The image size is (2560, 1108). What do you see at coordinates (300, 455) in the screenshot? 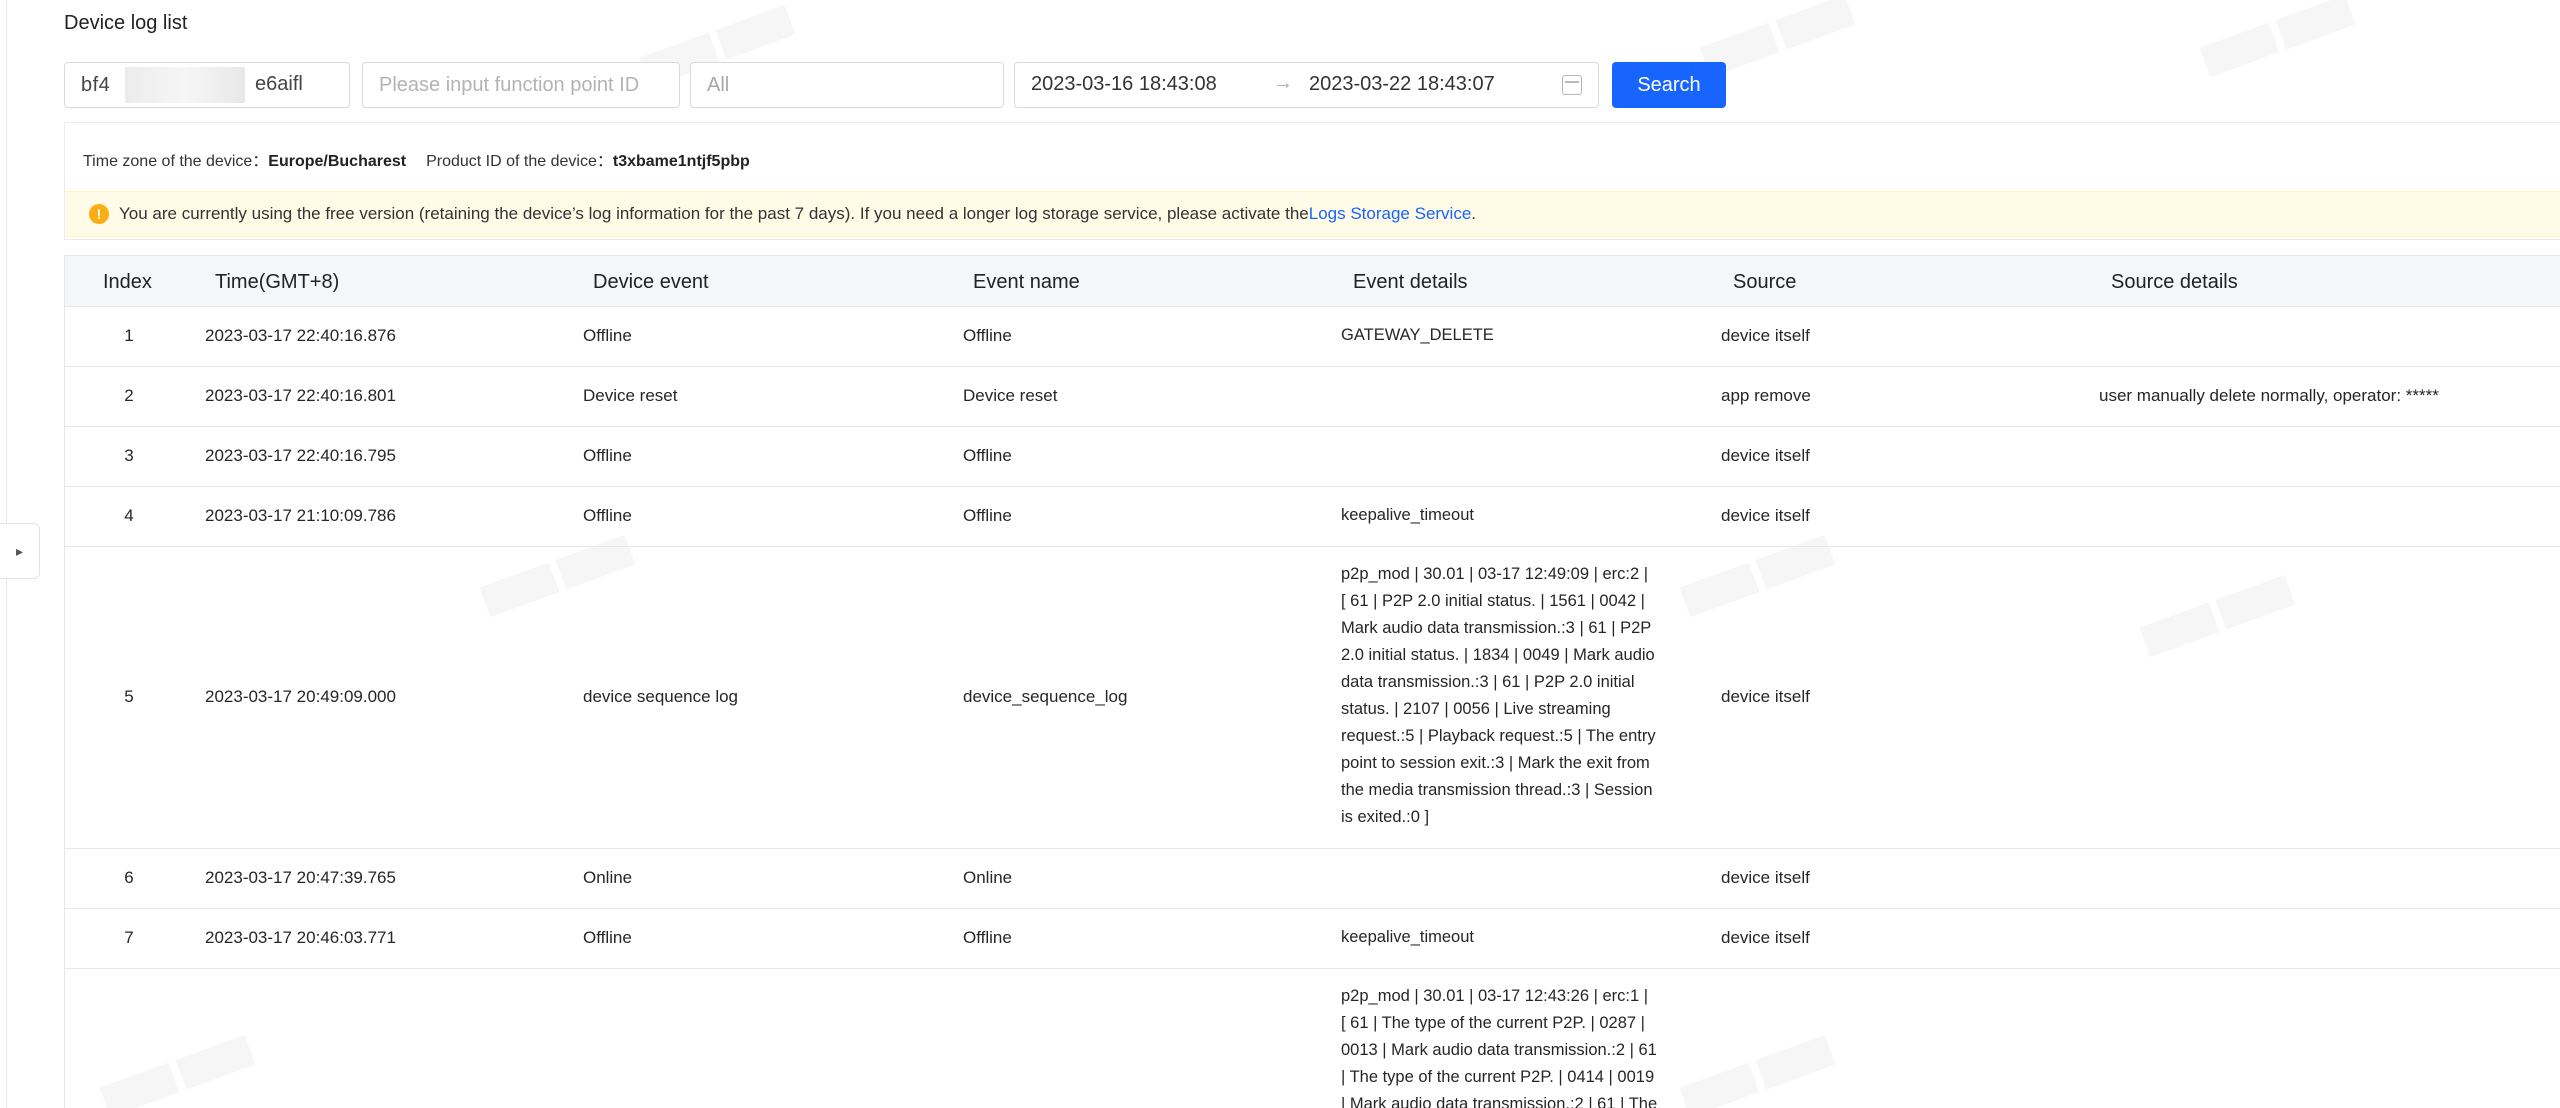
I see `cell-time: 2023-03-17 22:40:16.795` at bounding box center [300, 455].